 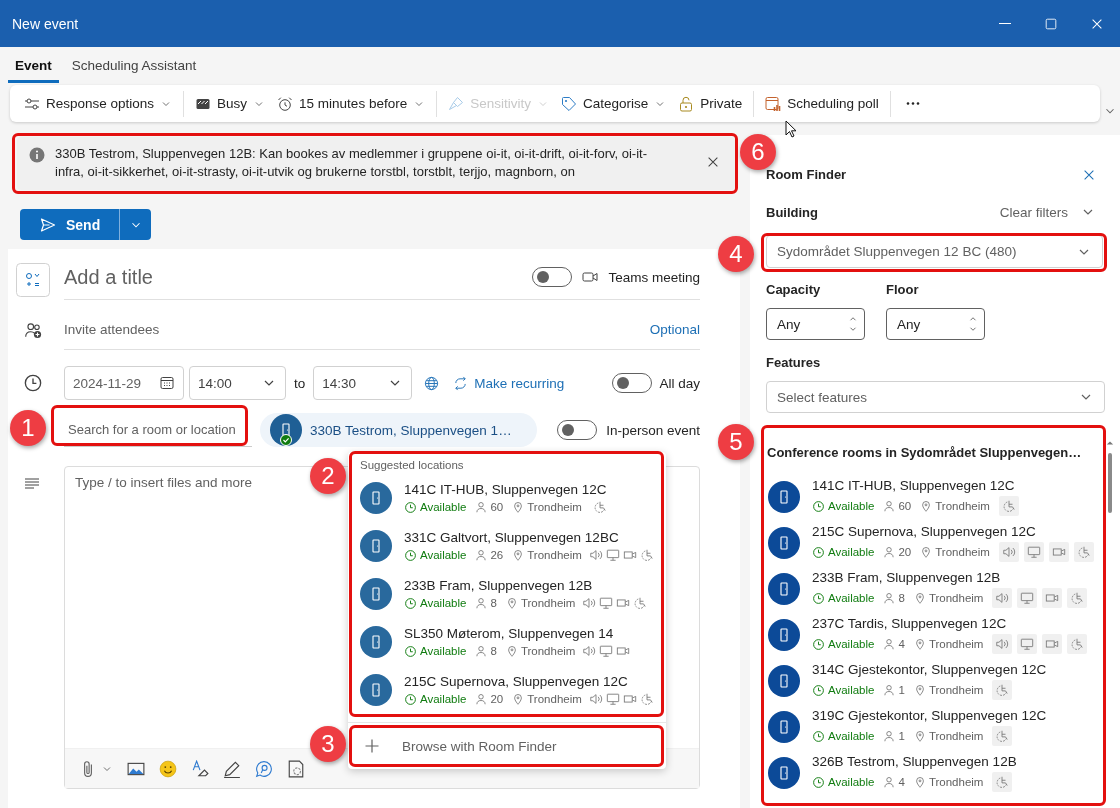 I want to click on minimize-icon, so click(x=1005, y=23).